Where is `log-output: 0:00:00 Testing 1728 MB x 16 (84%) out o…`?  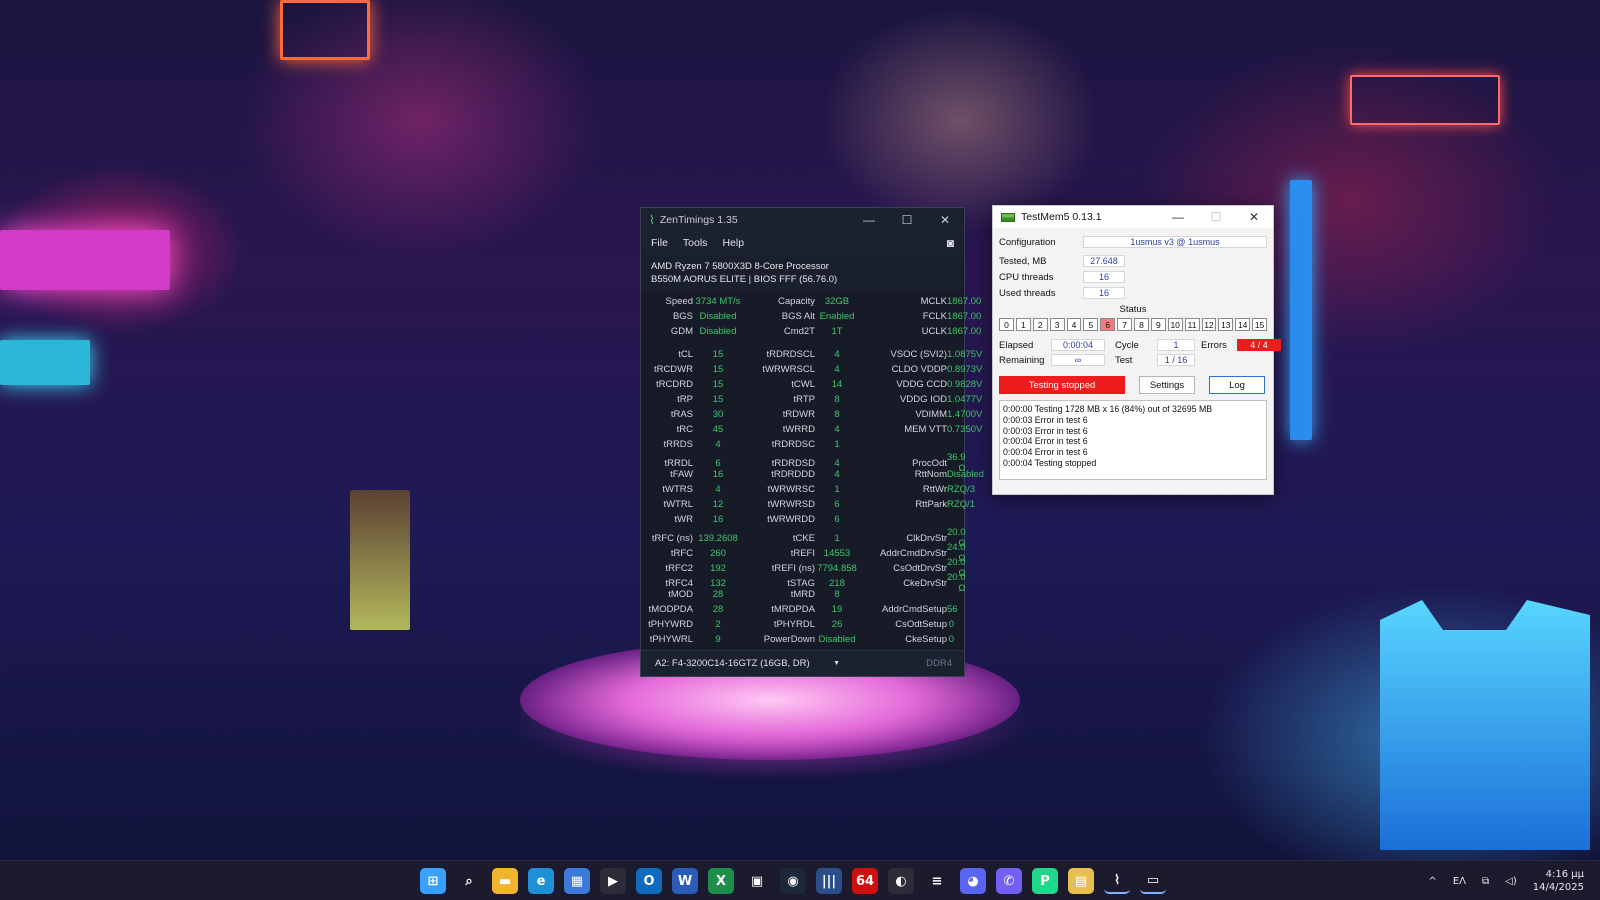
log-output: 0:00:00 Testing 1728 MB x 16 (84%) out o… is located at coordinates (1133, 440).